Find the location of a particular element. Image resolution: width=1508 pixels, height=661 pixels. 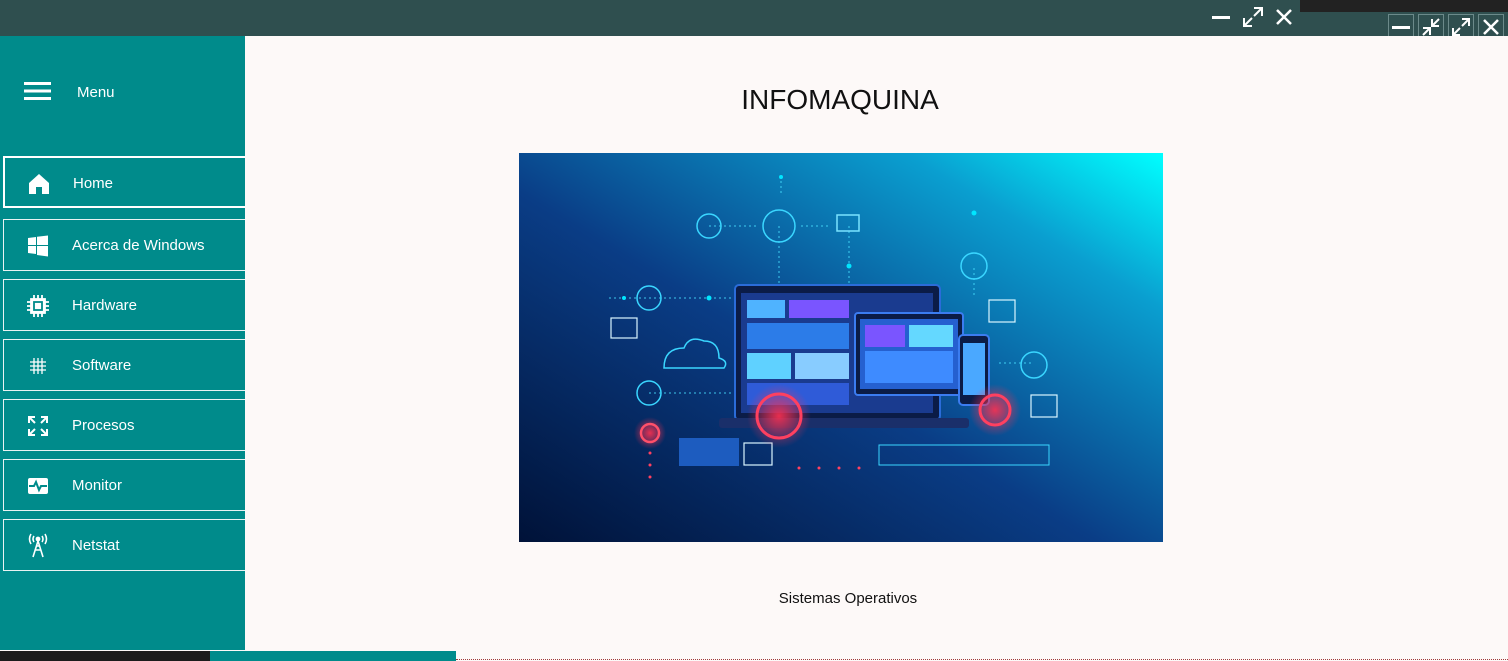

close-button is located at coordinates (1284, 17).